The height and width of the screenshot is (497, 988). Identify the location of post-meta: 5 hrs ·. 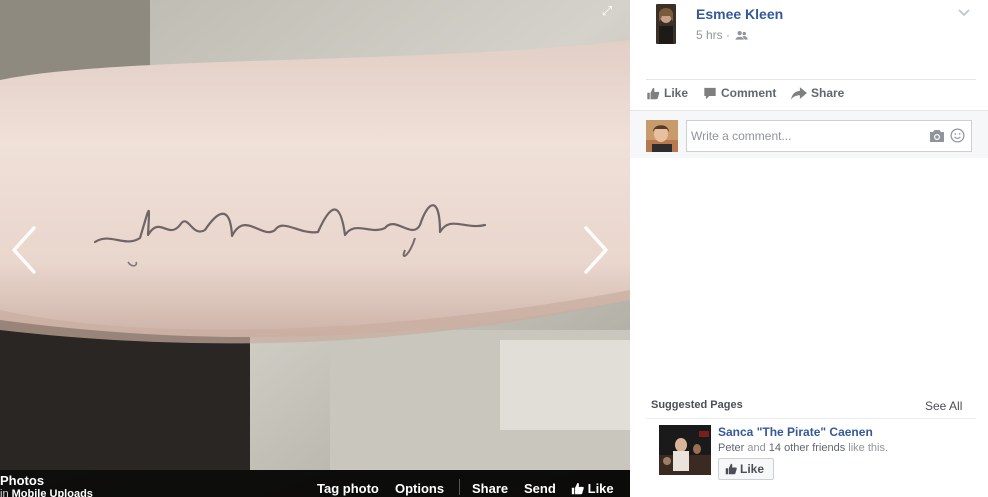
(722, 35).